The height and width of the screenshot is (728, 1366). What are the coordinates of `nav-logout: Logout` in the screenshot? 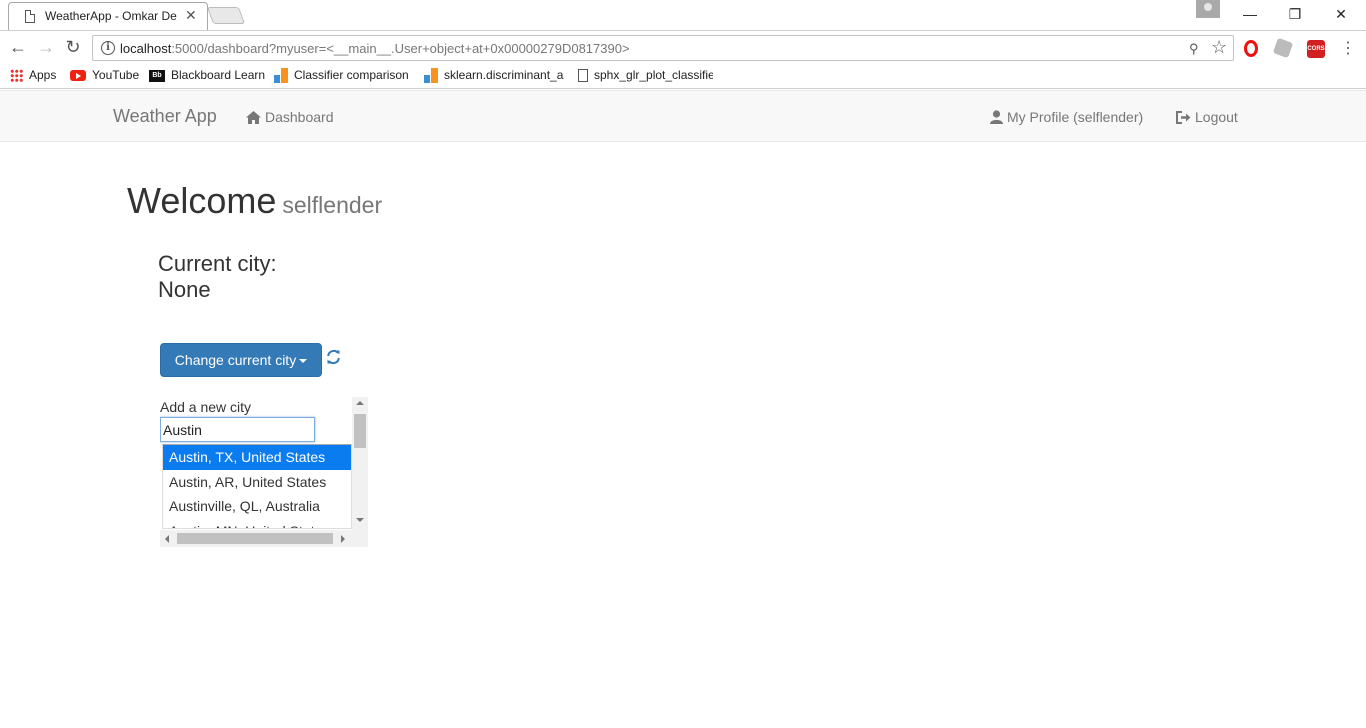 It's located at (1207, 117).